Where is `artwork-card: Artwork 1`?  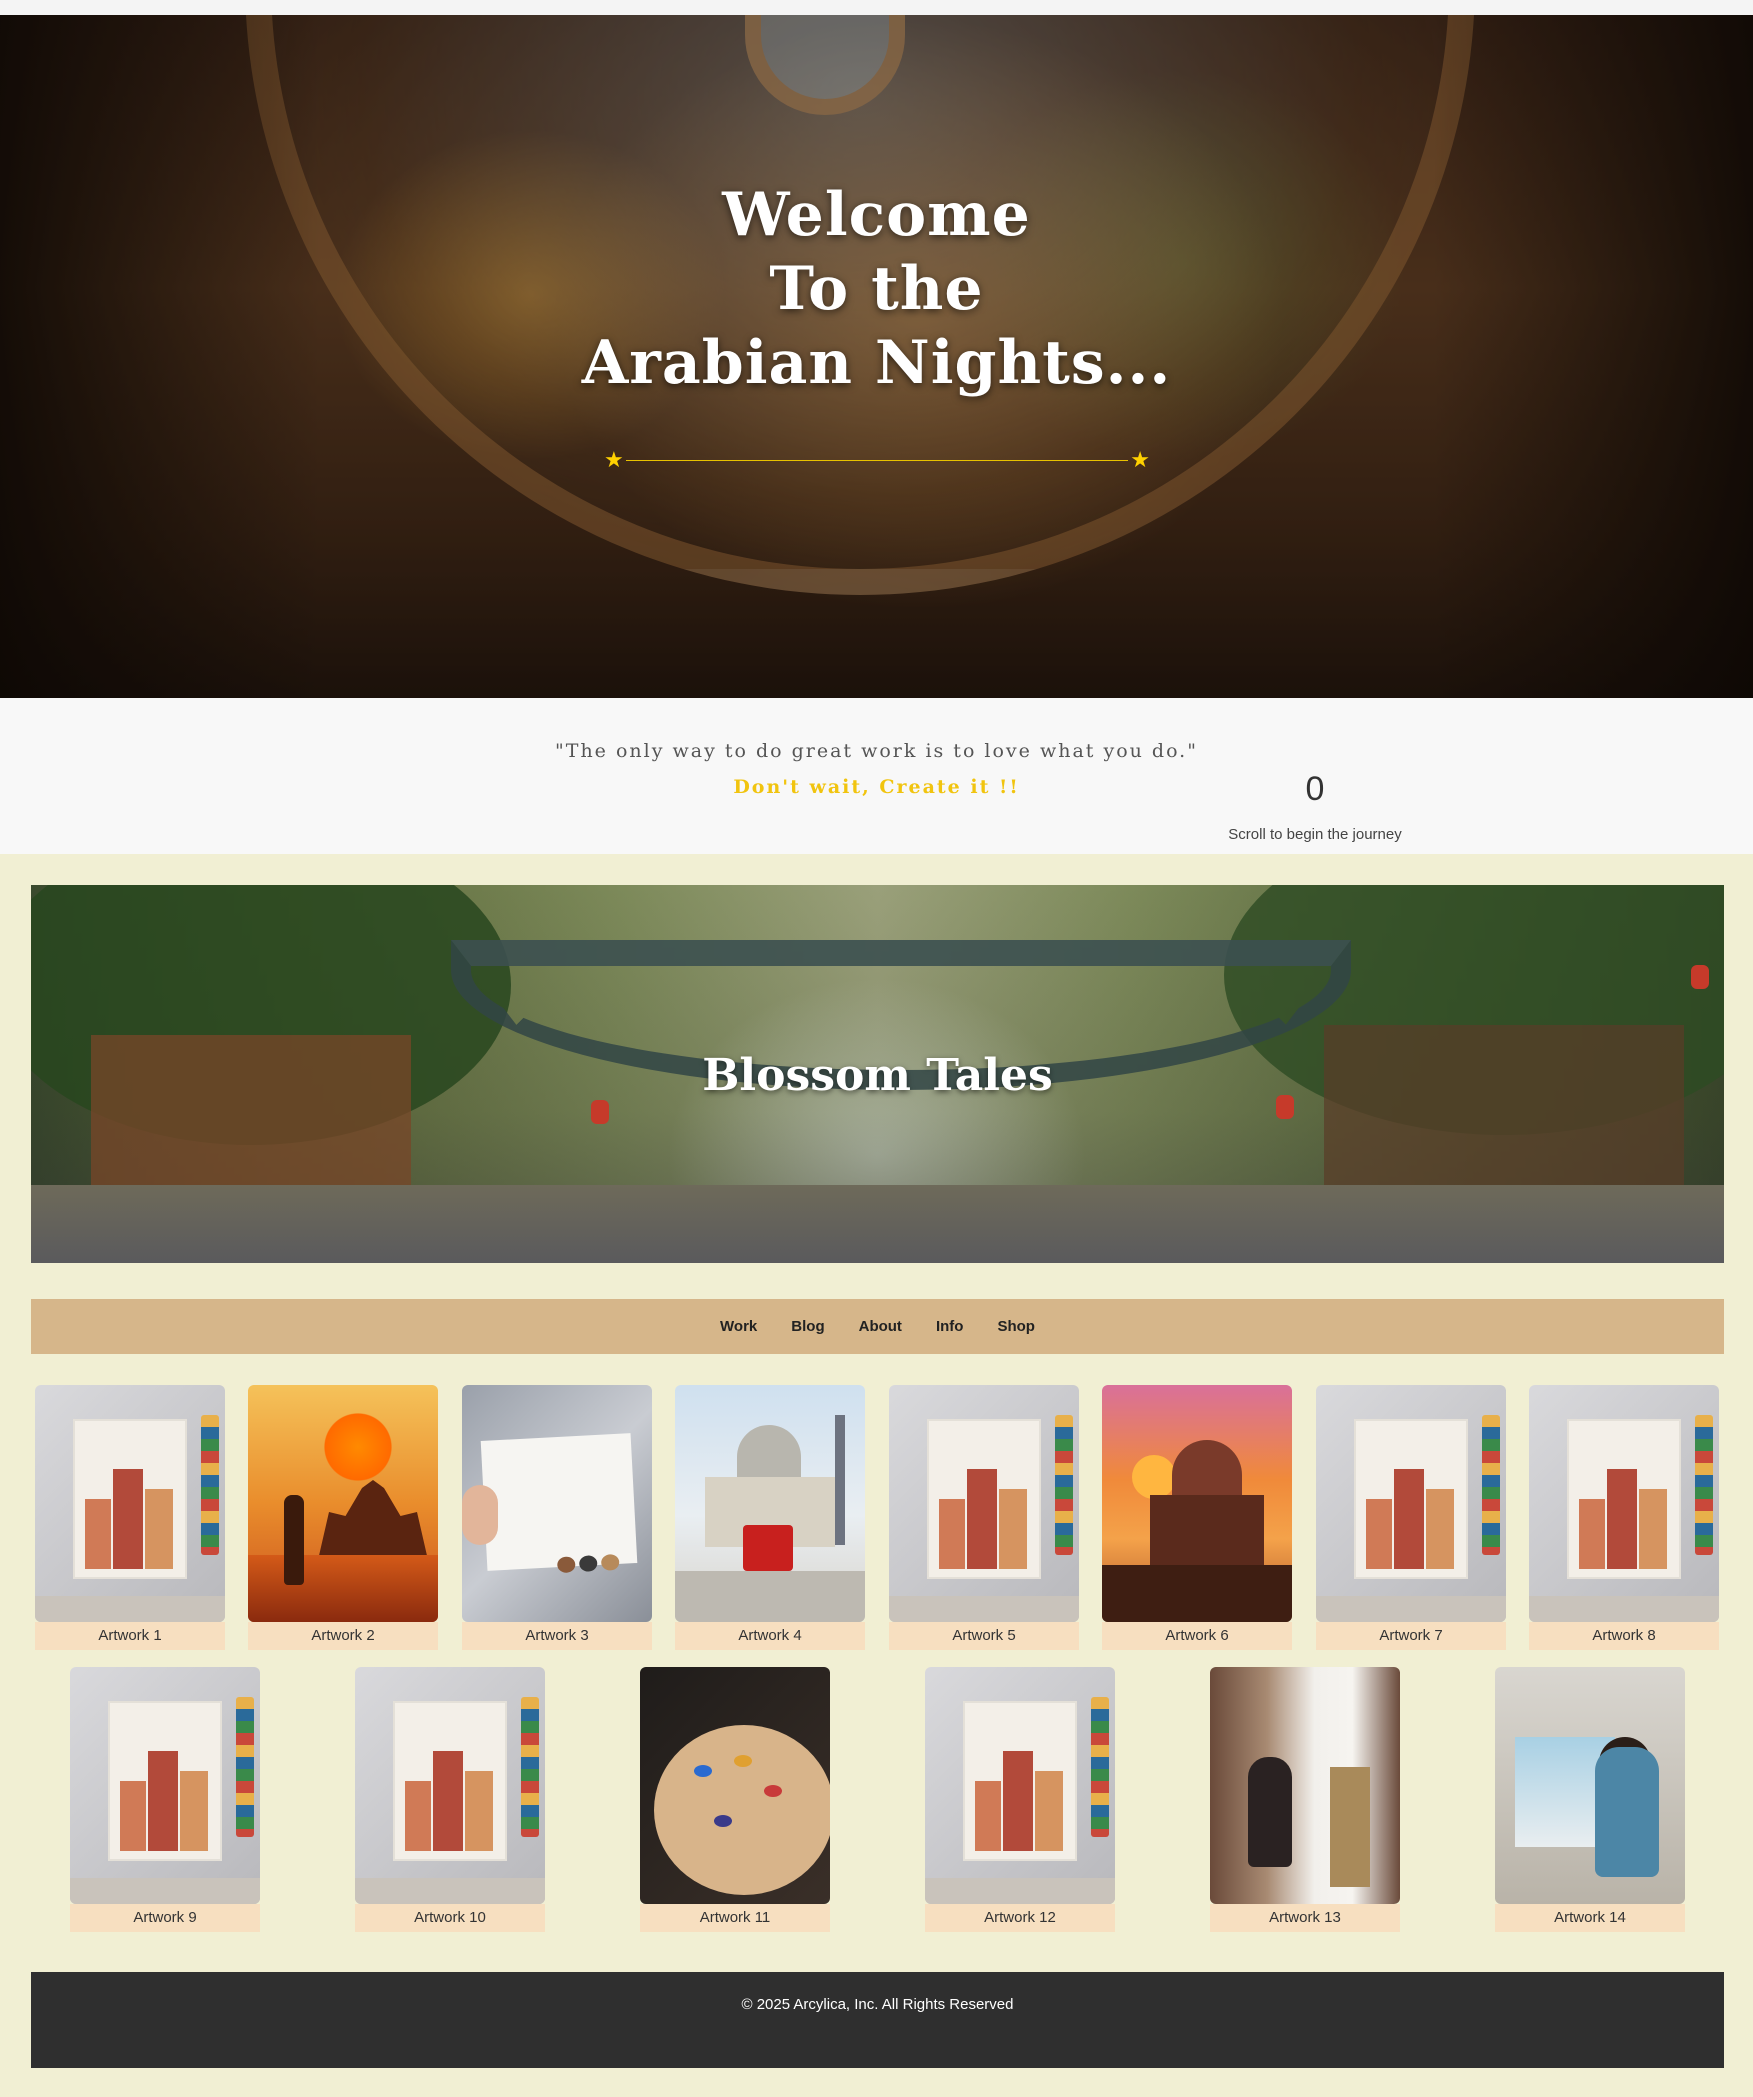
artwork-card: Artwork 1 is located at coordinates (130, 1518).